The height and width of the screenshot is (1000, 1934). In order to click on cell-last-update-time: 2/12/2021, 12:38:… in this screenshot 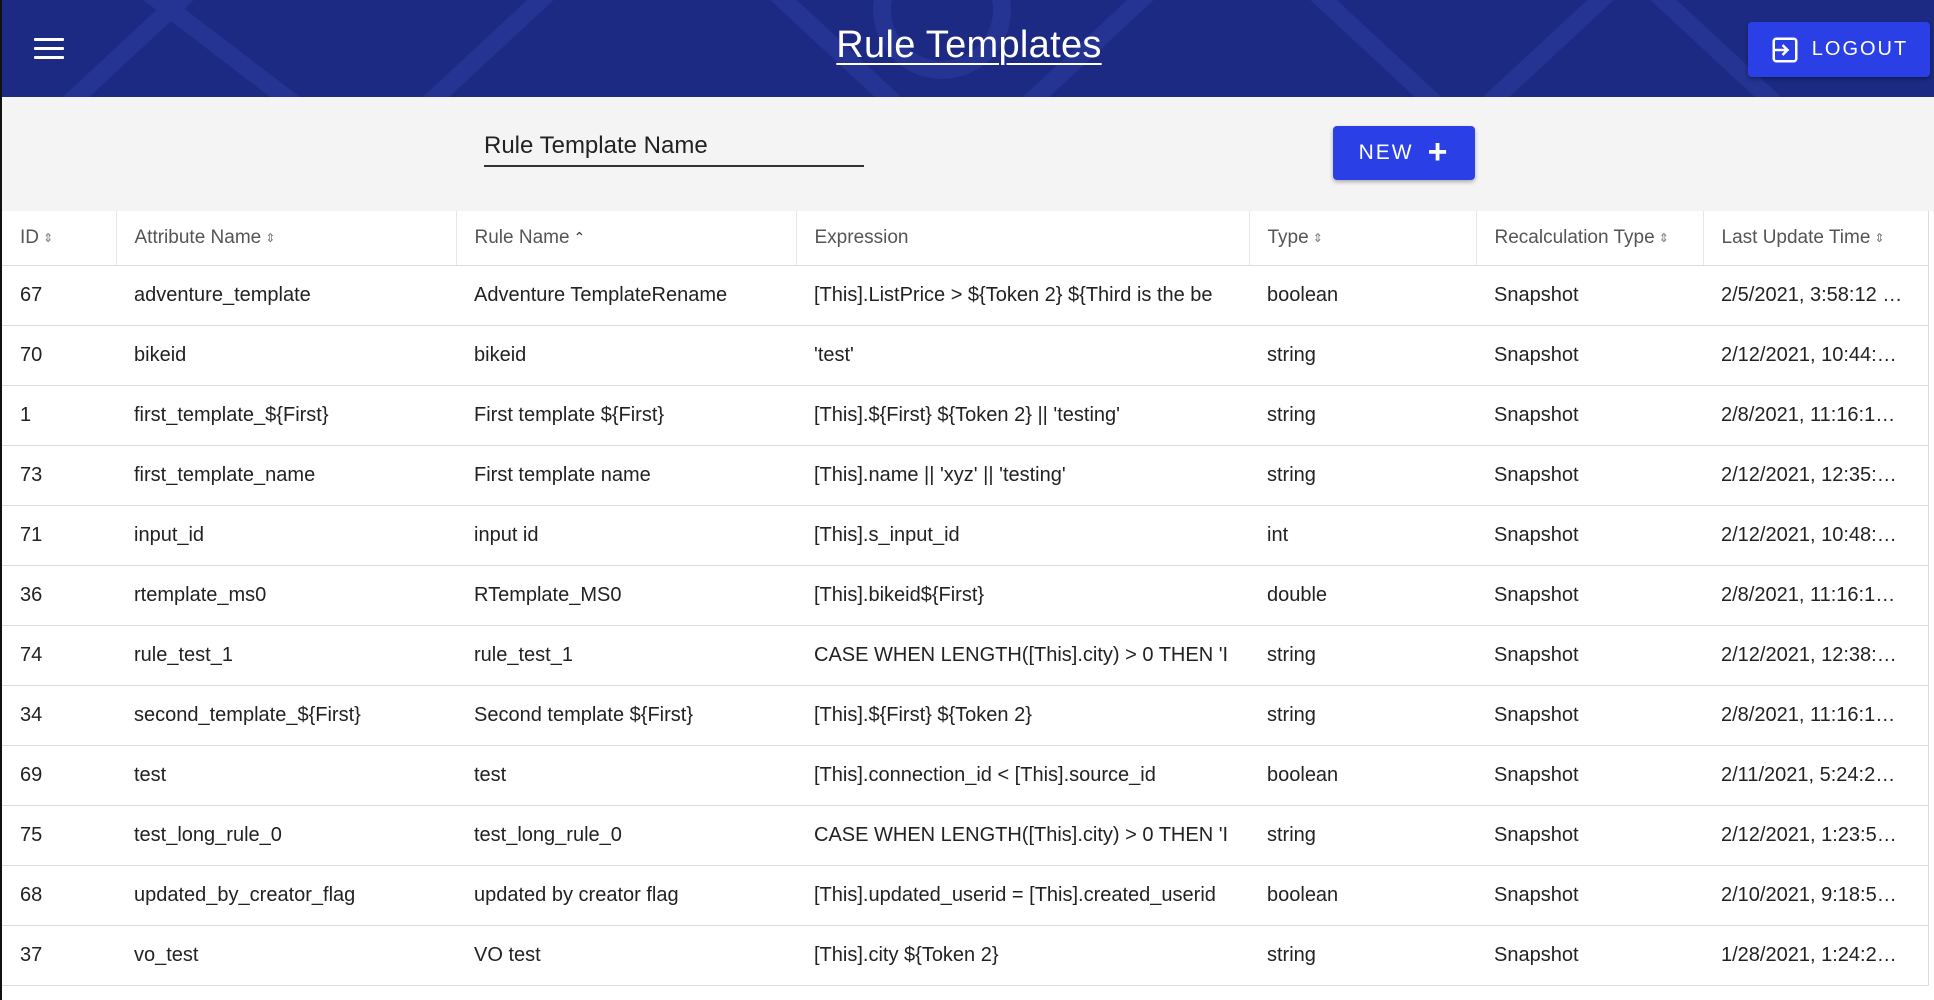, I will do `click(1816, 655)`.